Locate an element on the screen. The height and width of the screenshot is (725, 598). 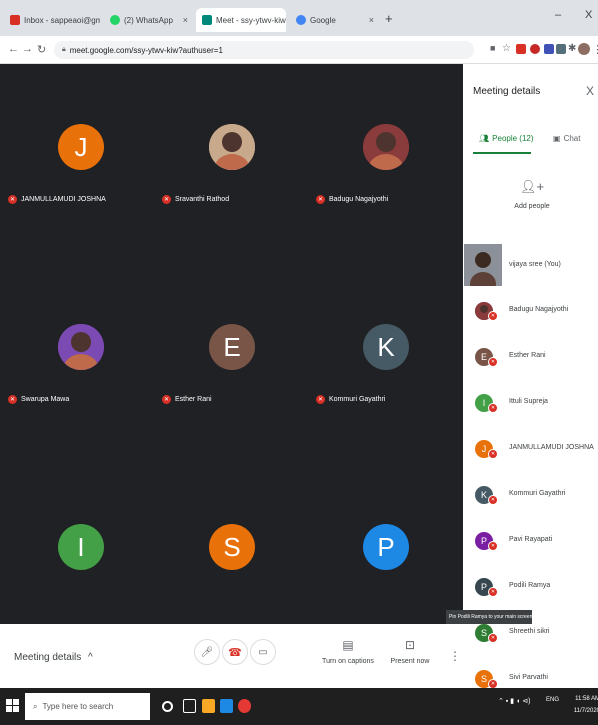
taskbar-clock: 11:58 AM 11/7/2020 is located at coordinates (582, 705).